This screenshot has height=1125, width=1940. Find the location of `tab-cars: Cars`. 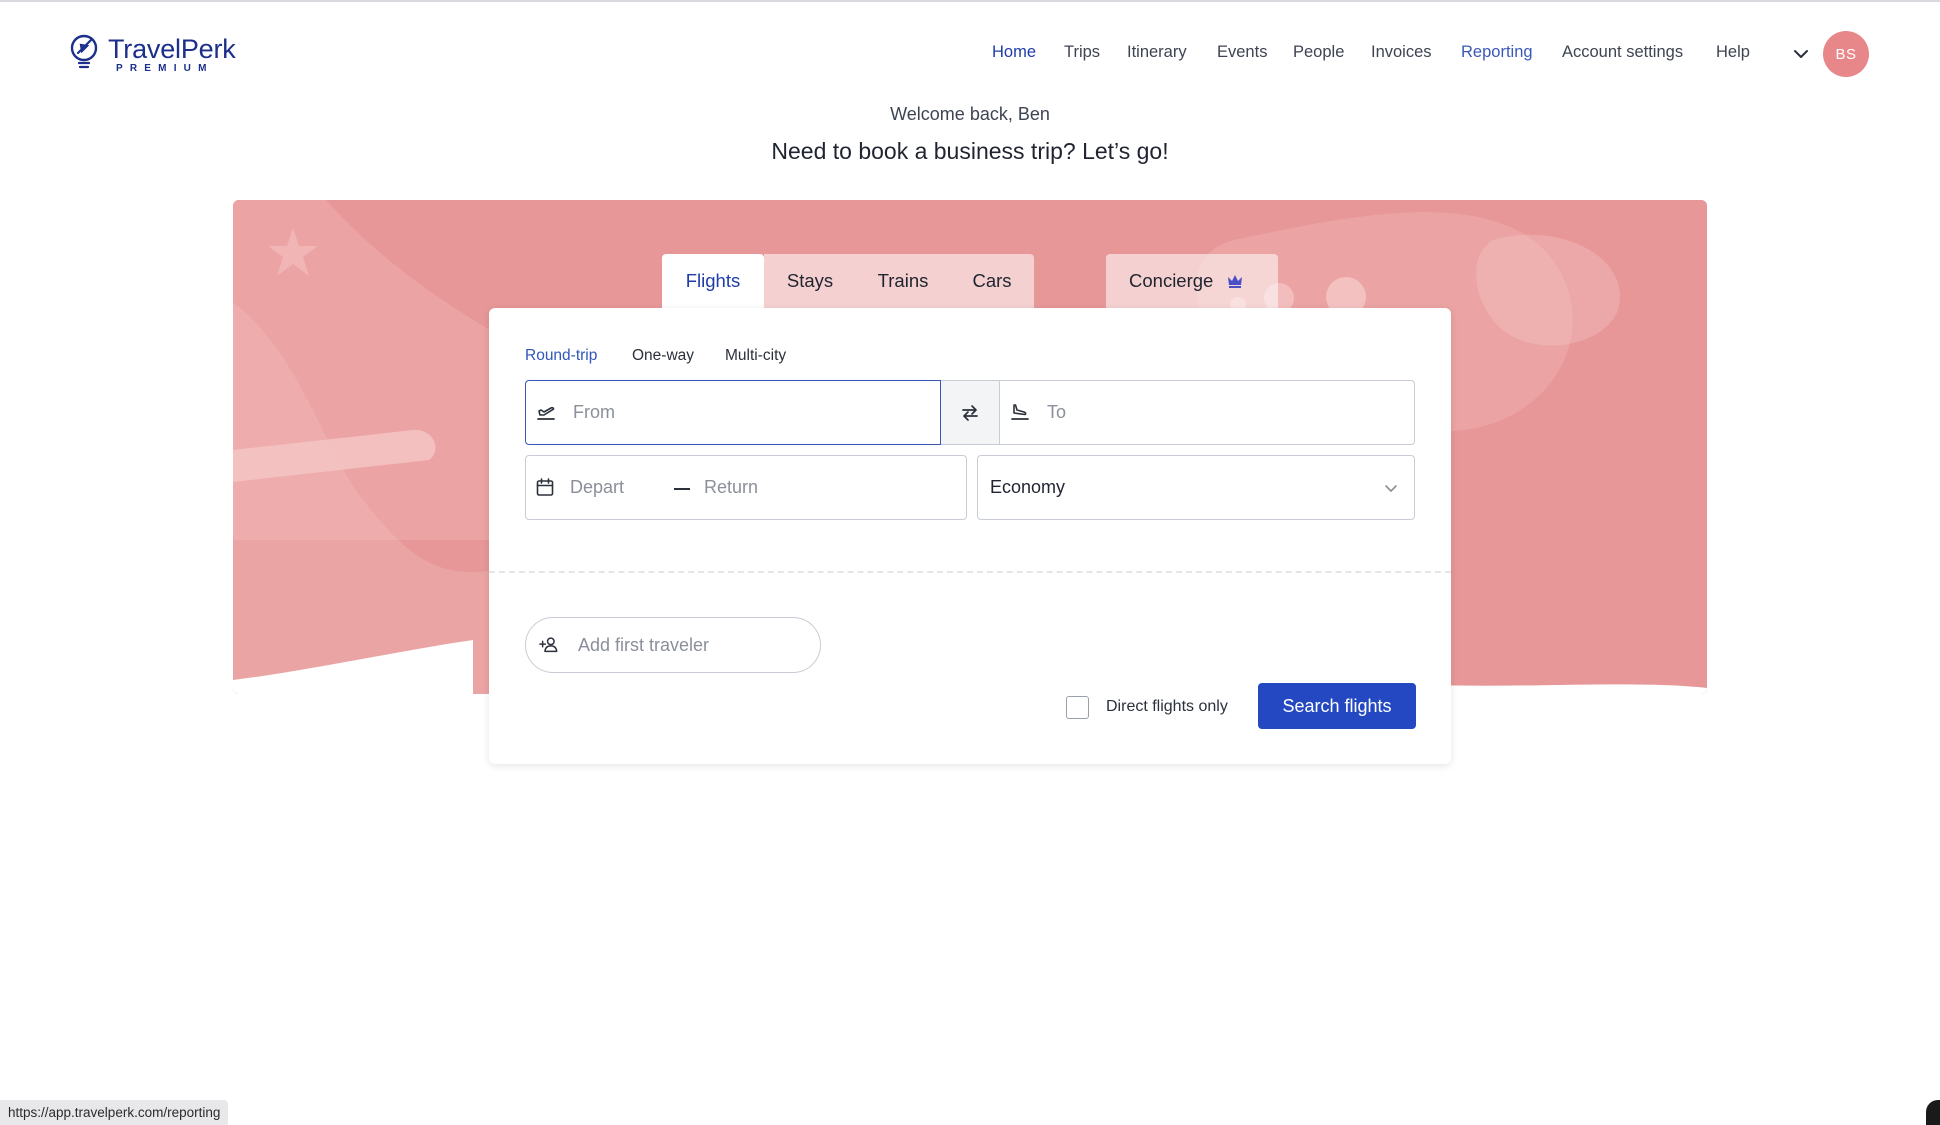

tab-cars: Cars is located at coordinates (992, 281).